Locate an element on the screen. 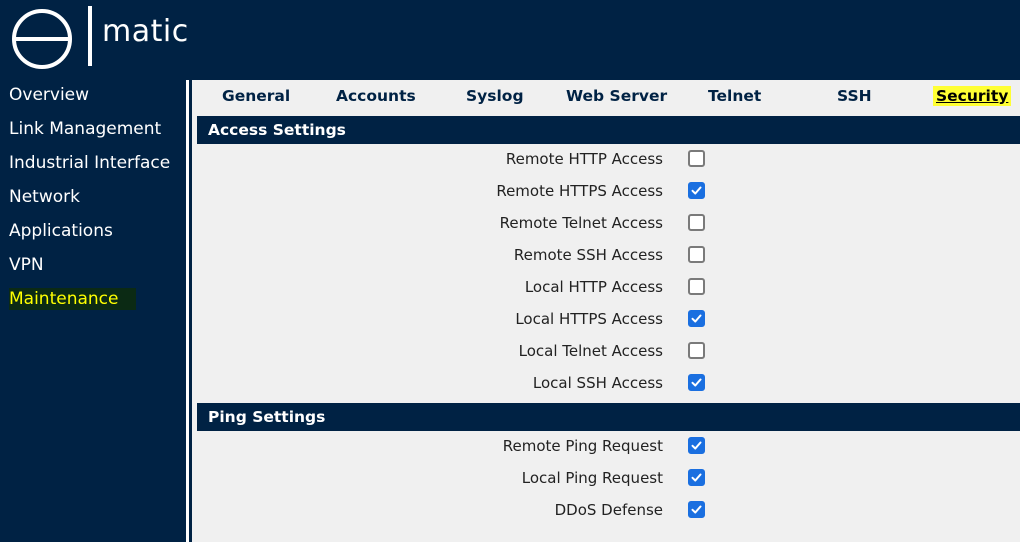  setting-row: DDoS Defense is located at coordinates (608, 511).